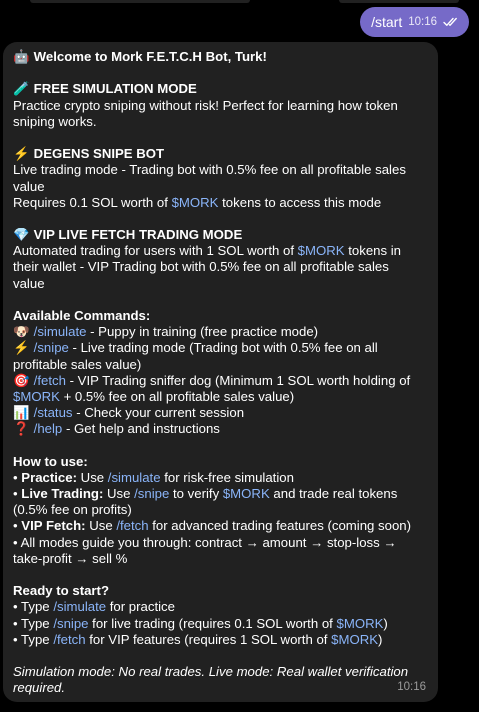 This screenshot has width=479, height=712. Describe the element at coordinates (21, 235) in the screenshot. I see `diamond-icon: 💎` at that location.